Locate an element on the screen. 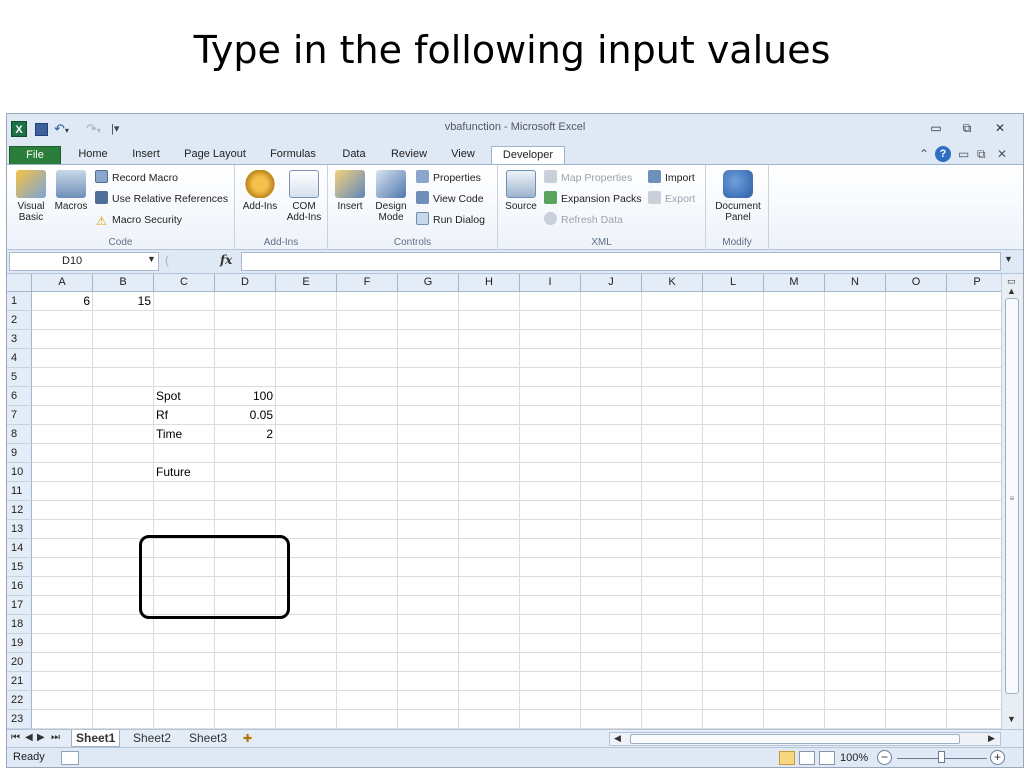 The width and height of the screenshot is (1024, 768). row-header-4: 4 is located at coordinates (19, 358).